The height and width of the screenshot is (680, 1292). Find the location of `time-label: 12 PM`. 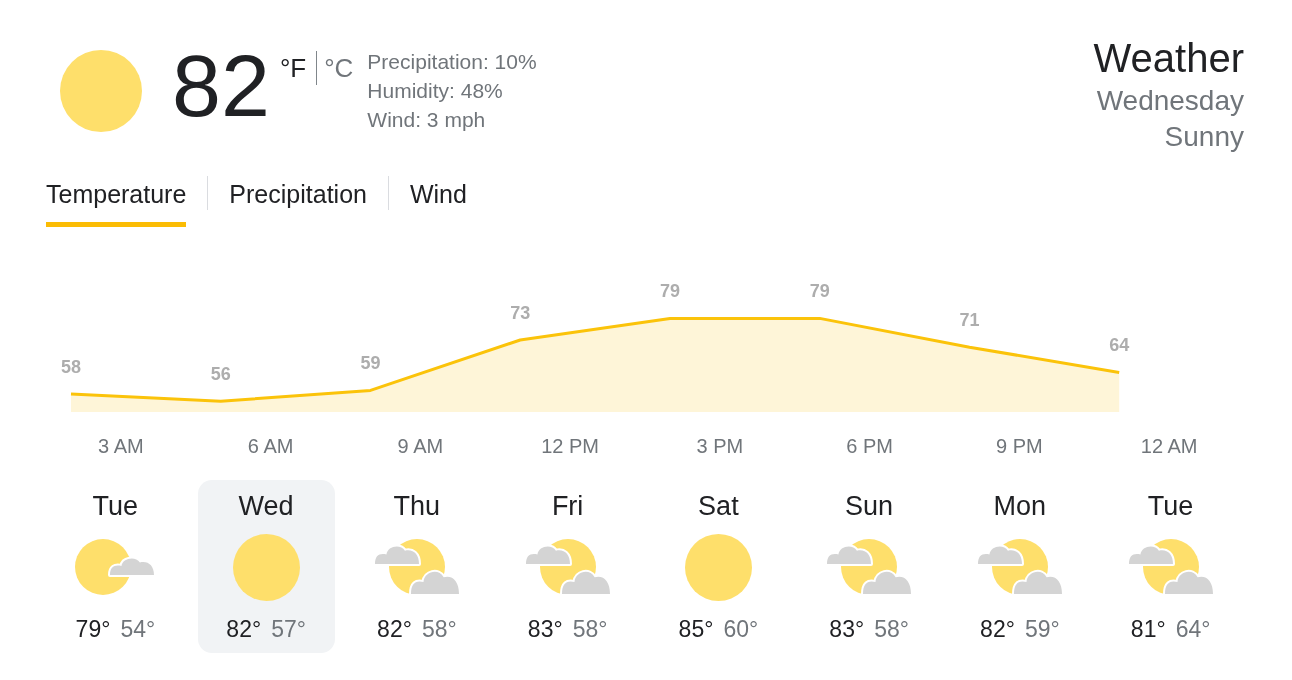

time-label: 12 PM is located at coordinates (570, 446).